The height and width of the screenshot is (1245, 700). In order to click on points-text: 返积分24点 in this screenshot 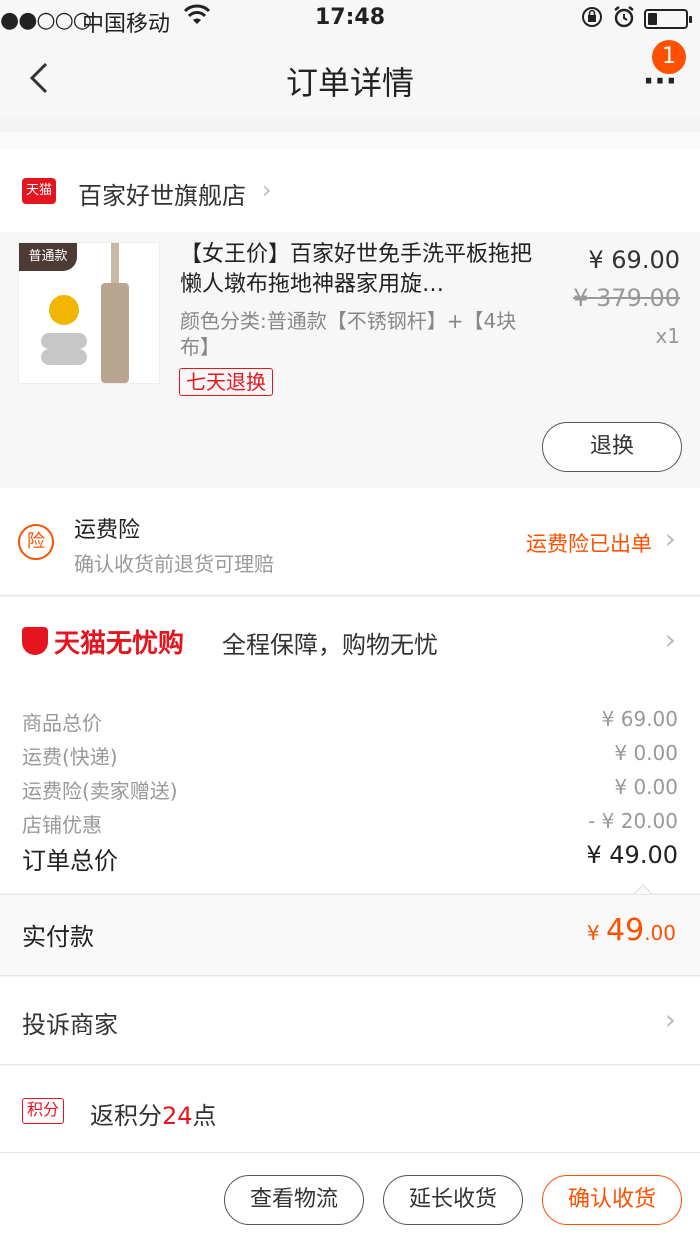, I will do `click(153, 1113)`.